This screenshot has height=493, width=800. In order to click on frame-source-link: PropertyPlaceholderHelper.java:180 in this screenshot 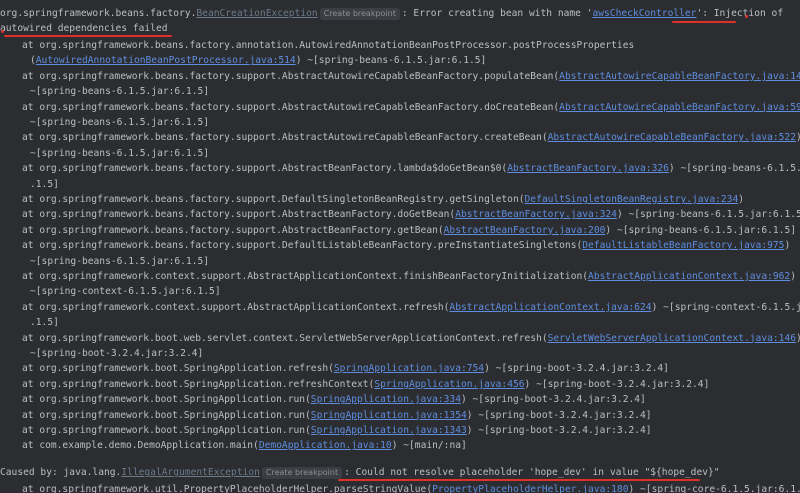, I will do `click(530, 488)`.